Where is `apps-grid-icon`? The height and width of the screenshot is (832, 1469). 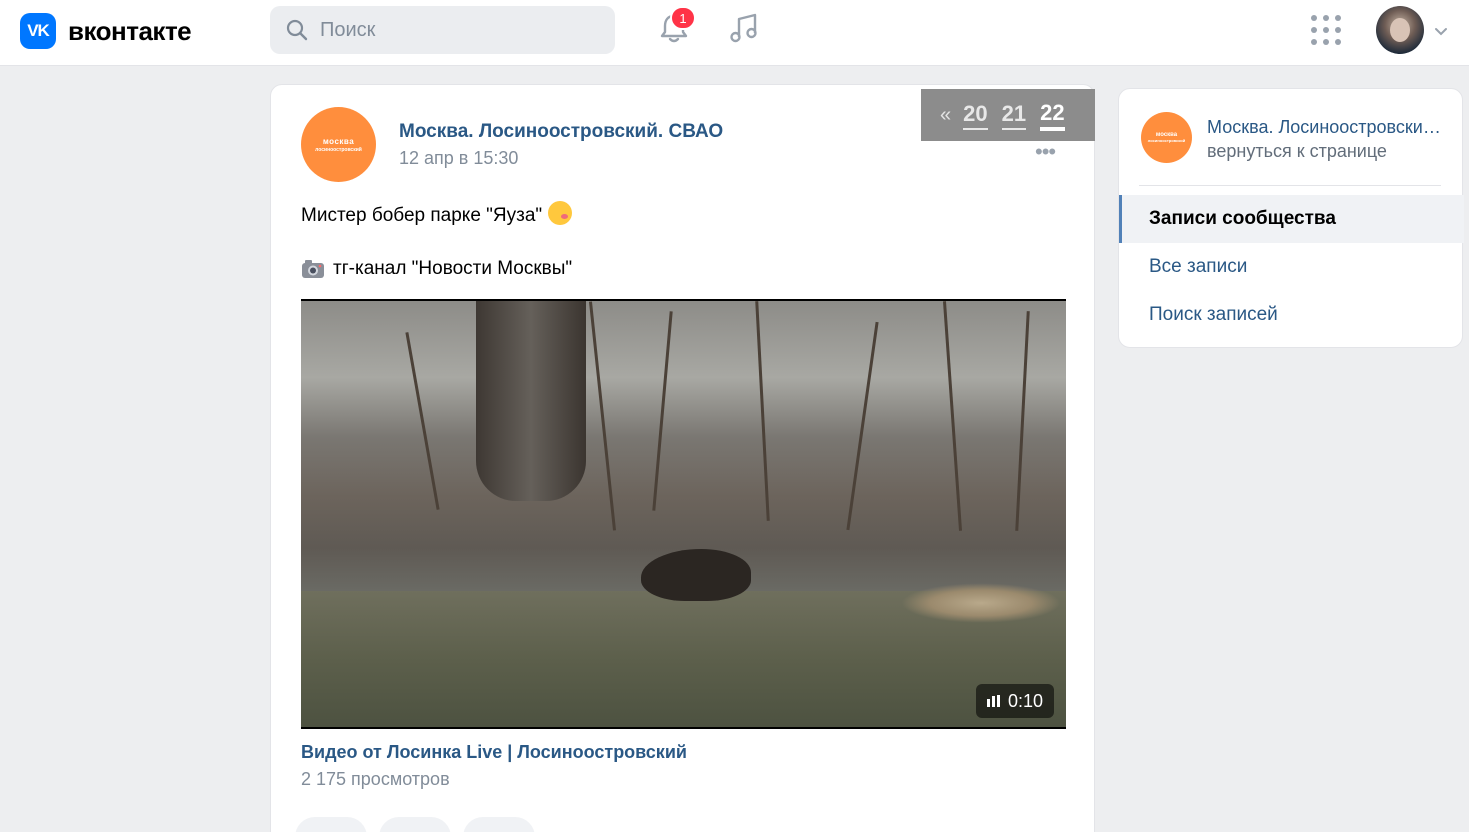
apps-grid-icon is located at coordinates (1326, 30).